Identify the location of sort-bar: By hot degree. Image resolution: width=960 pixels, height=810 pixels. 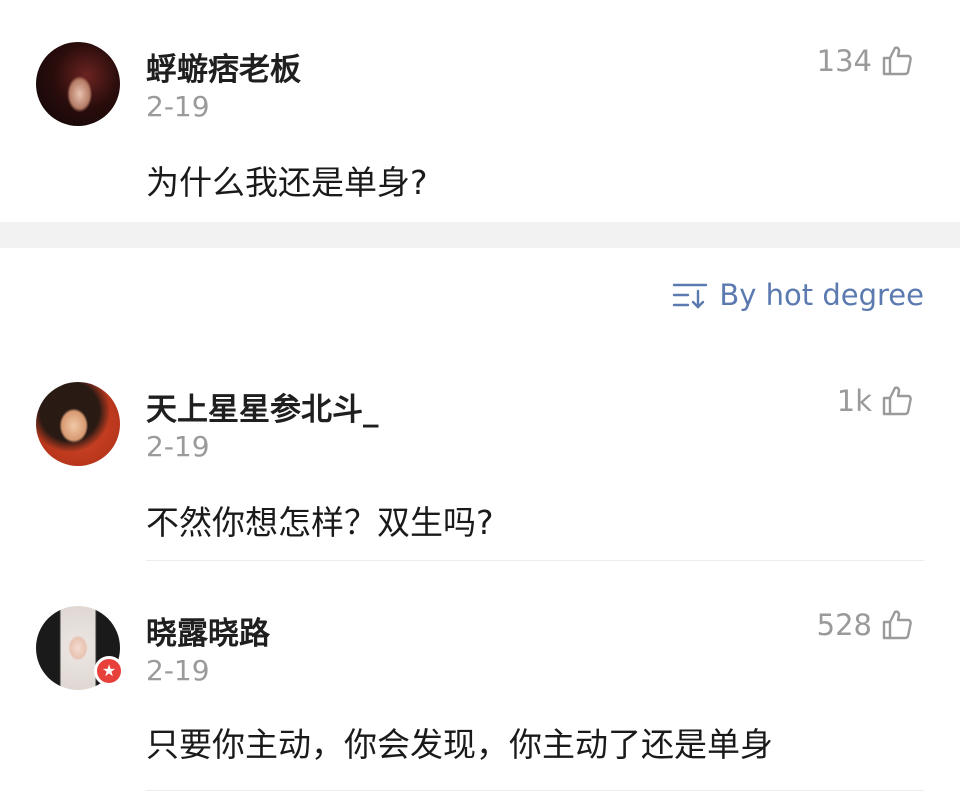
(480, 298).